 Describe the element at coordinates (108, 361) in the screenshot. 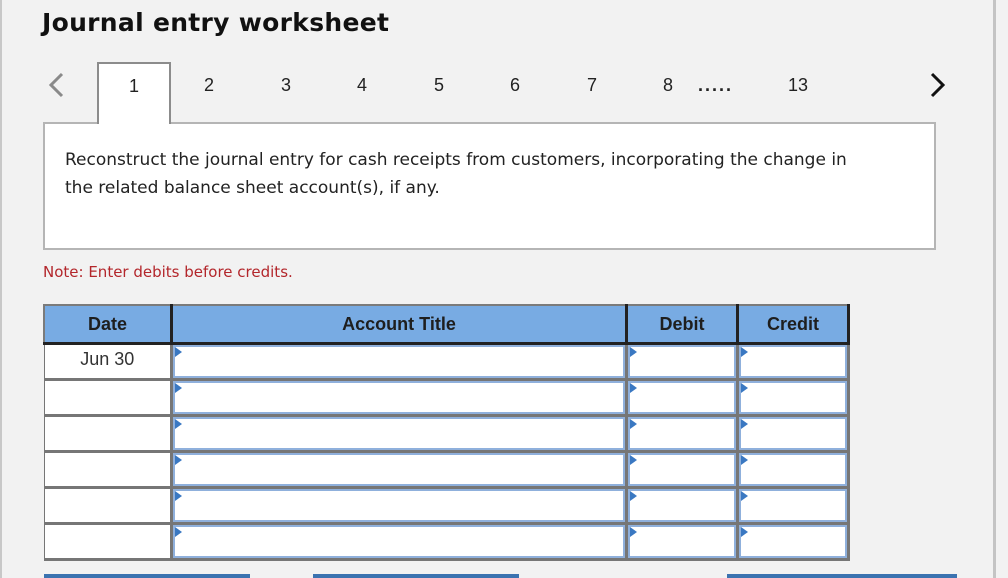

I see `date-cell: Jun 30` at that location.